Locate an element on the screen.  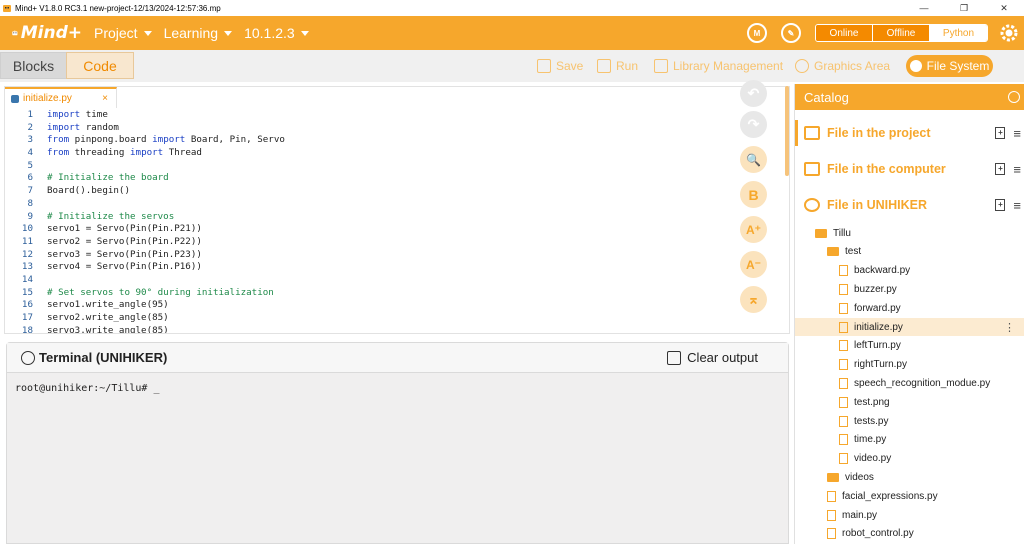
code-line: 1 import time is located at coordinates (397, 115).